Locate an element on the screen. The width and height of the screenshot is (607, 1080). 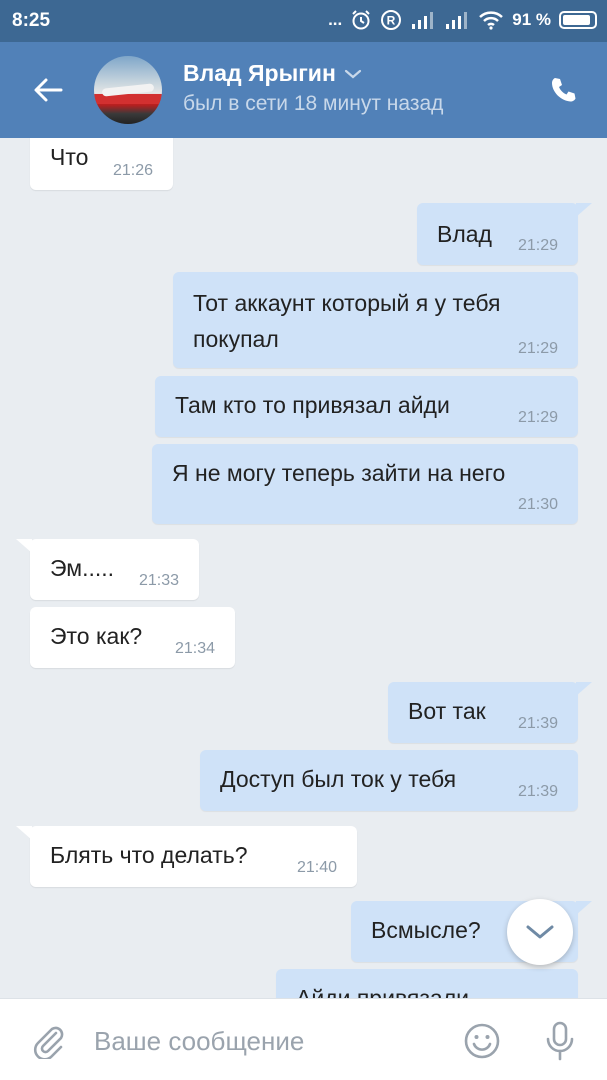
call-button is located at coordinates (563, 90).